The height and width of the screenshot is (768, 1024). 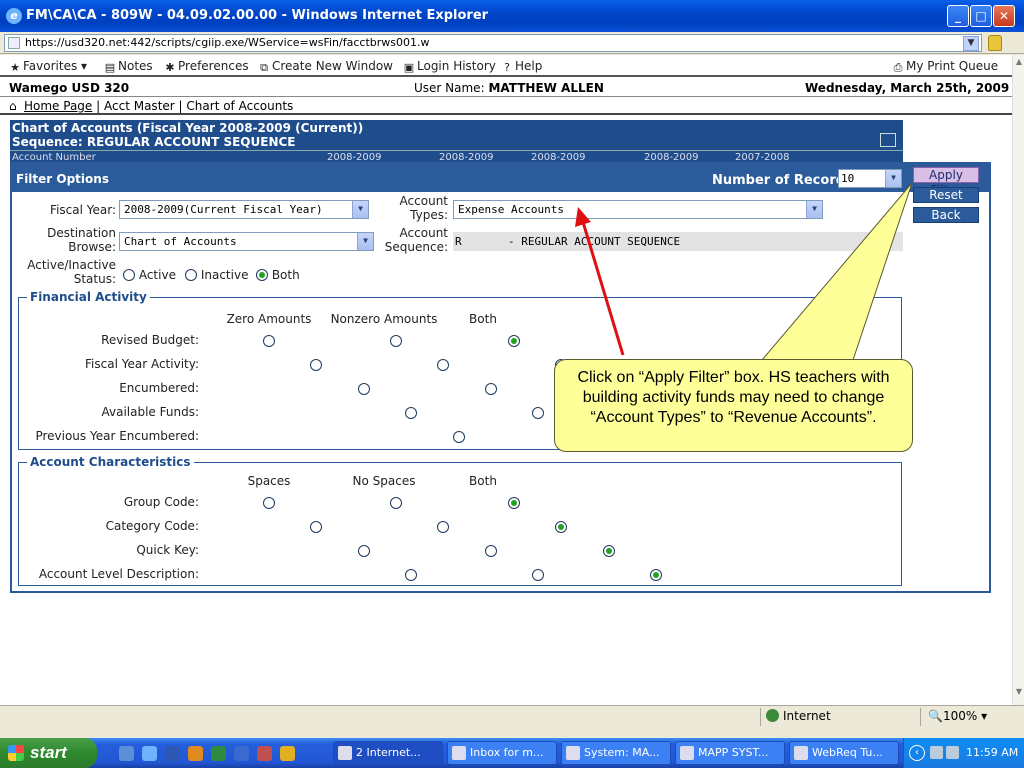 I want to click on network-icon, so click(x=952, y=752).